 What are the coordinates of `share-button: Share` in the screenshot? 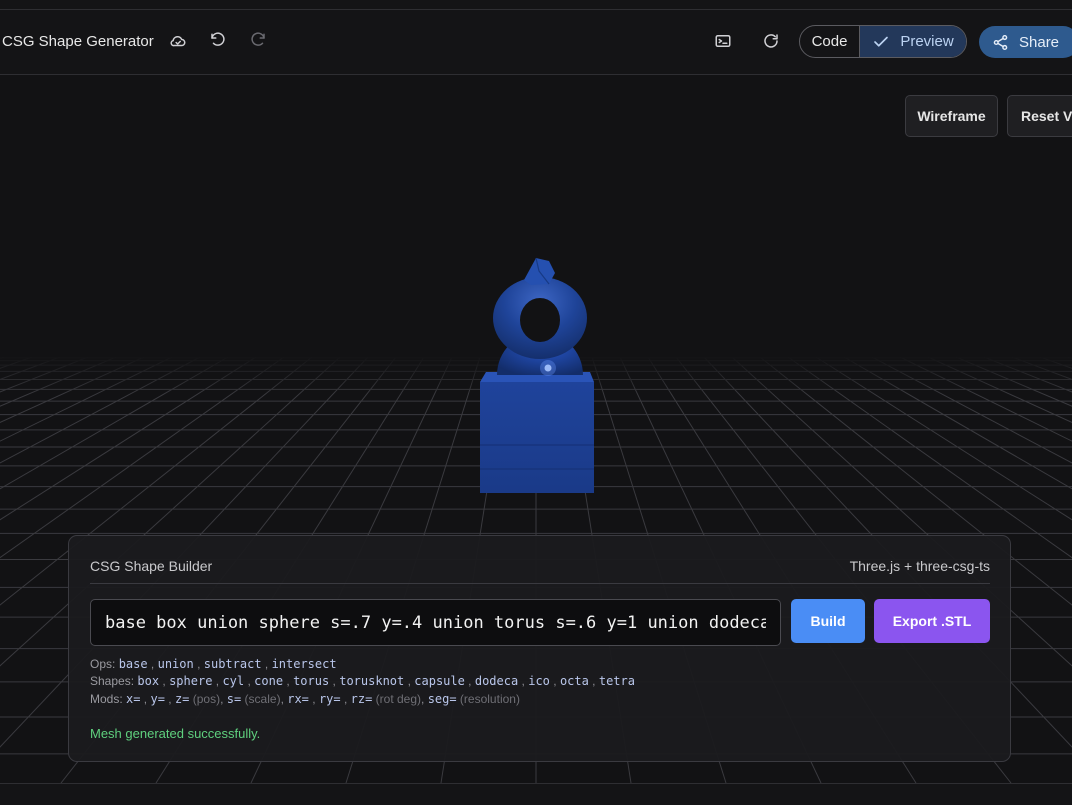 It's located at (1025, 42).